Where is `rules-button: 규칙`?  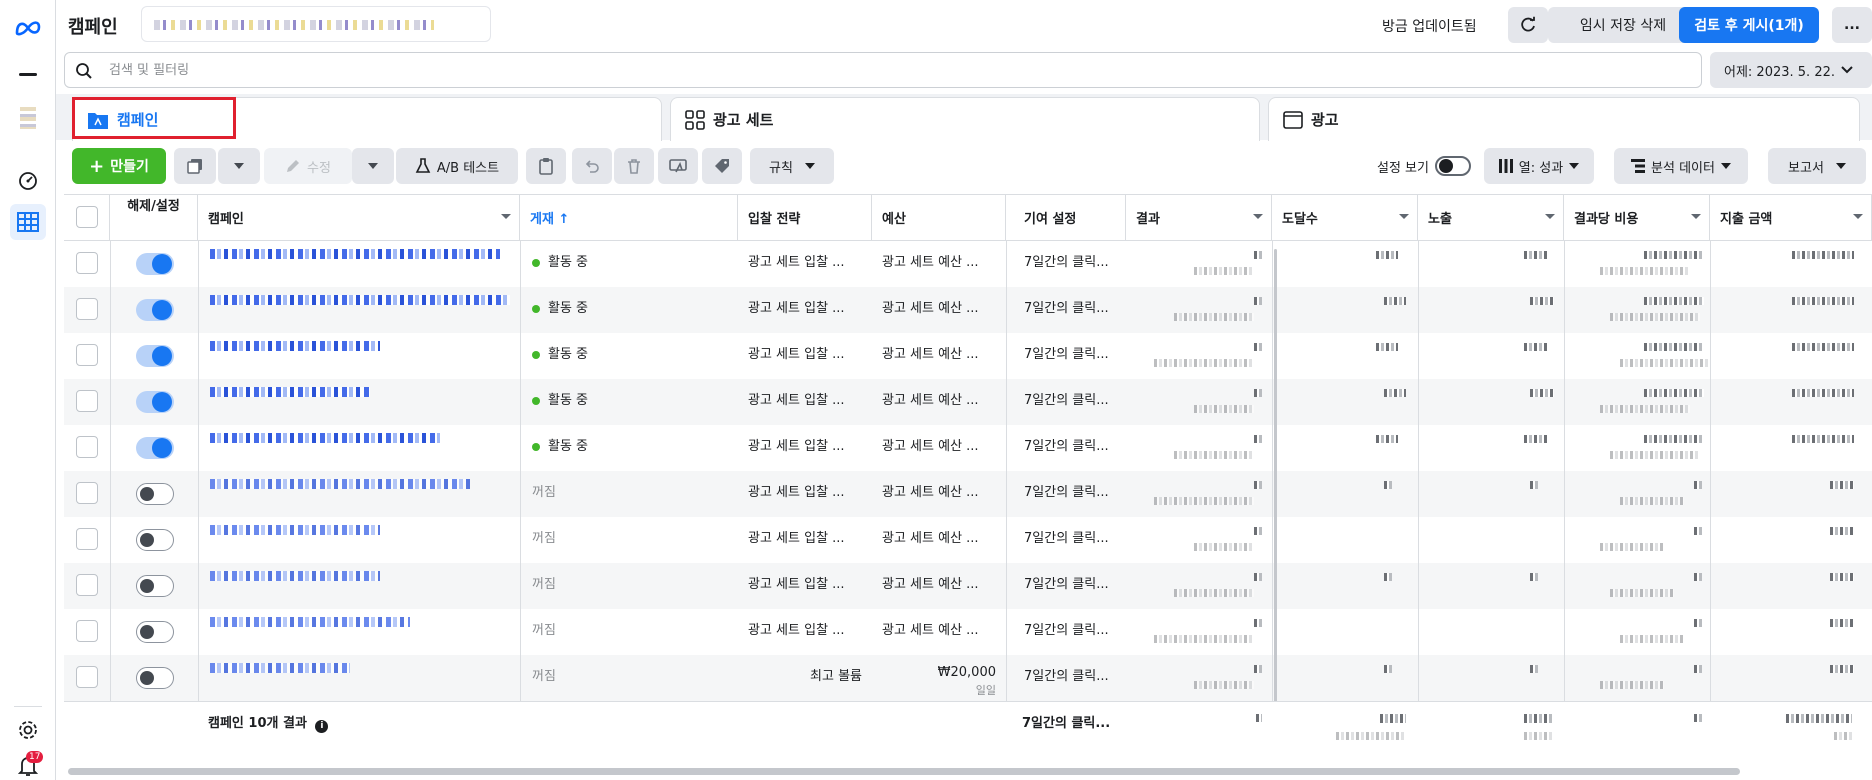 rules-button: 규칙 is located at coordinates (792, 166).